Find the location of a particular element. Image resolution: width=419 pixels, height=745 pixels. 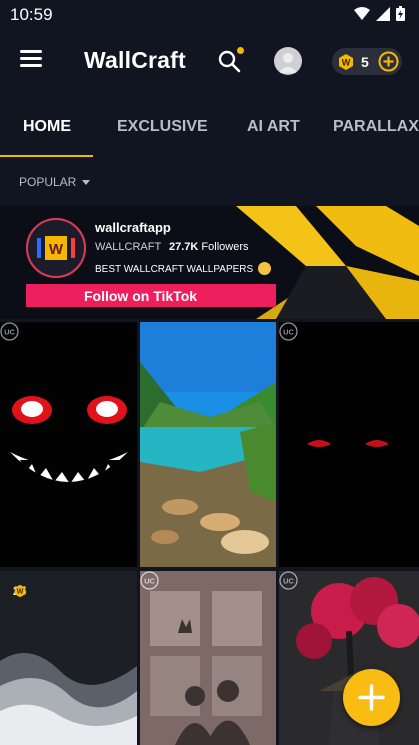

wallpaper-tile-smiling-demon: UC is located at coordinates (68, 444).